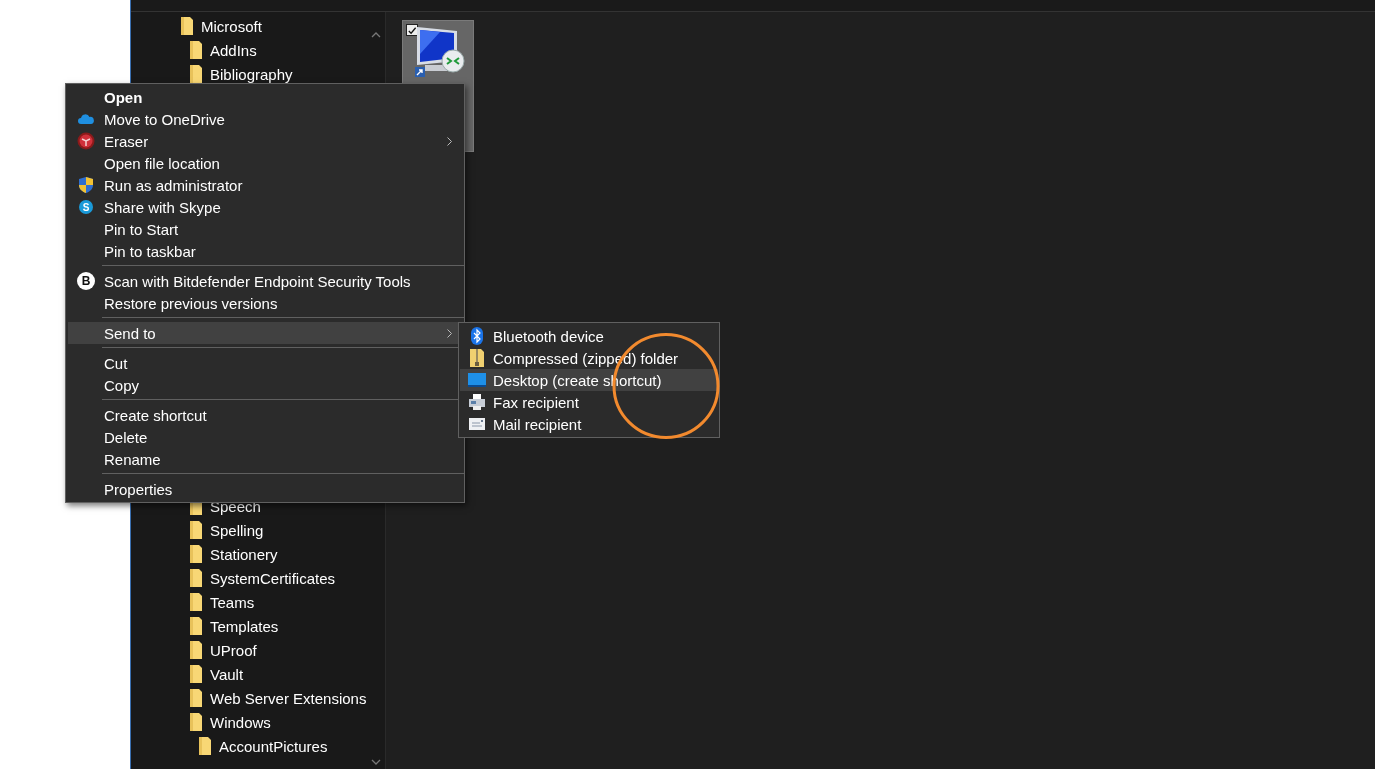  What do you see at coordinates (265, 281) in the screenshot?
I see `menu-item: B Scan with Bitdefender Endpoint Security Tools` at bounding box center [265, 281].